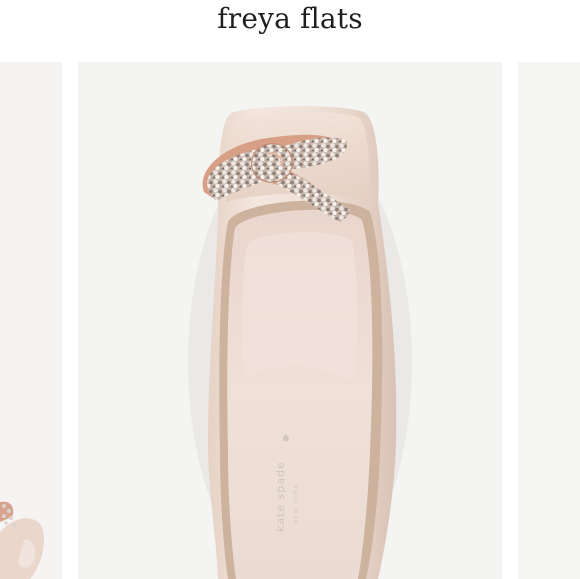  I want to click on carousel-next-photo, so click(549, 320).